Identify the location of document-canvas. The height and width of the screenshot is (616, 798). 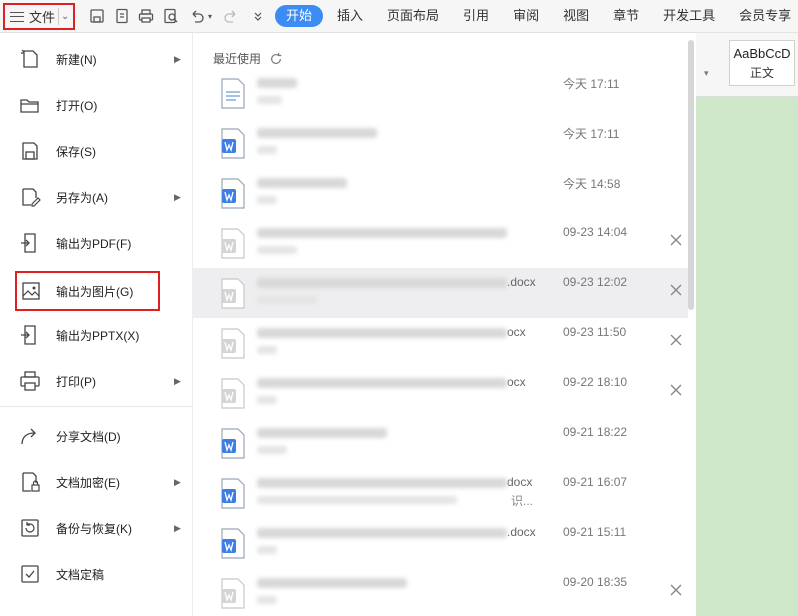
(747, 324).